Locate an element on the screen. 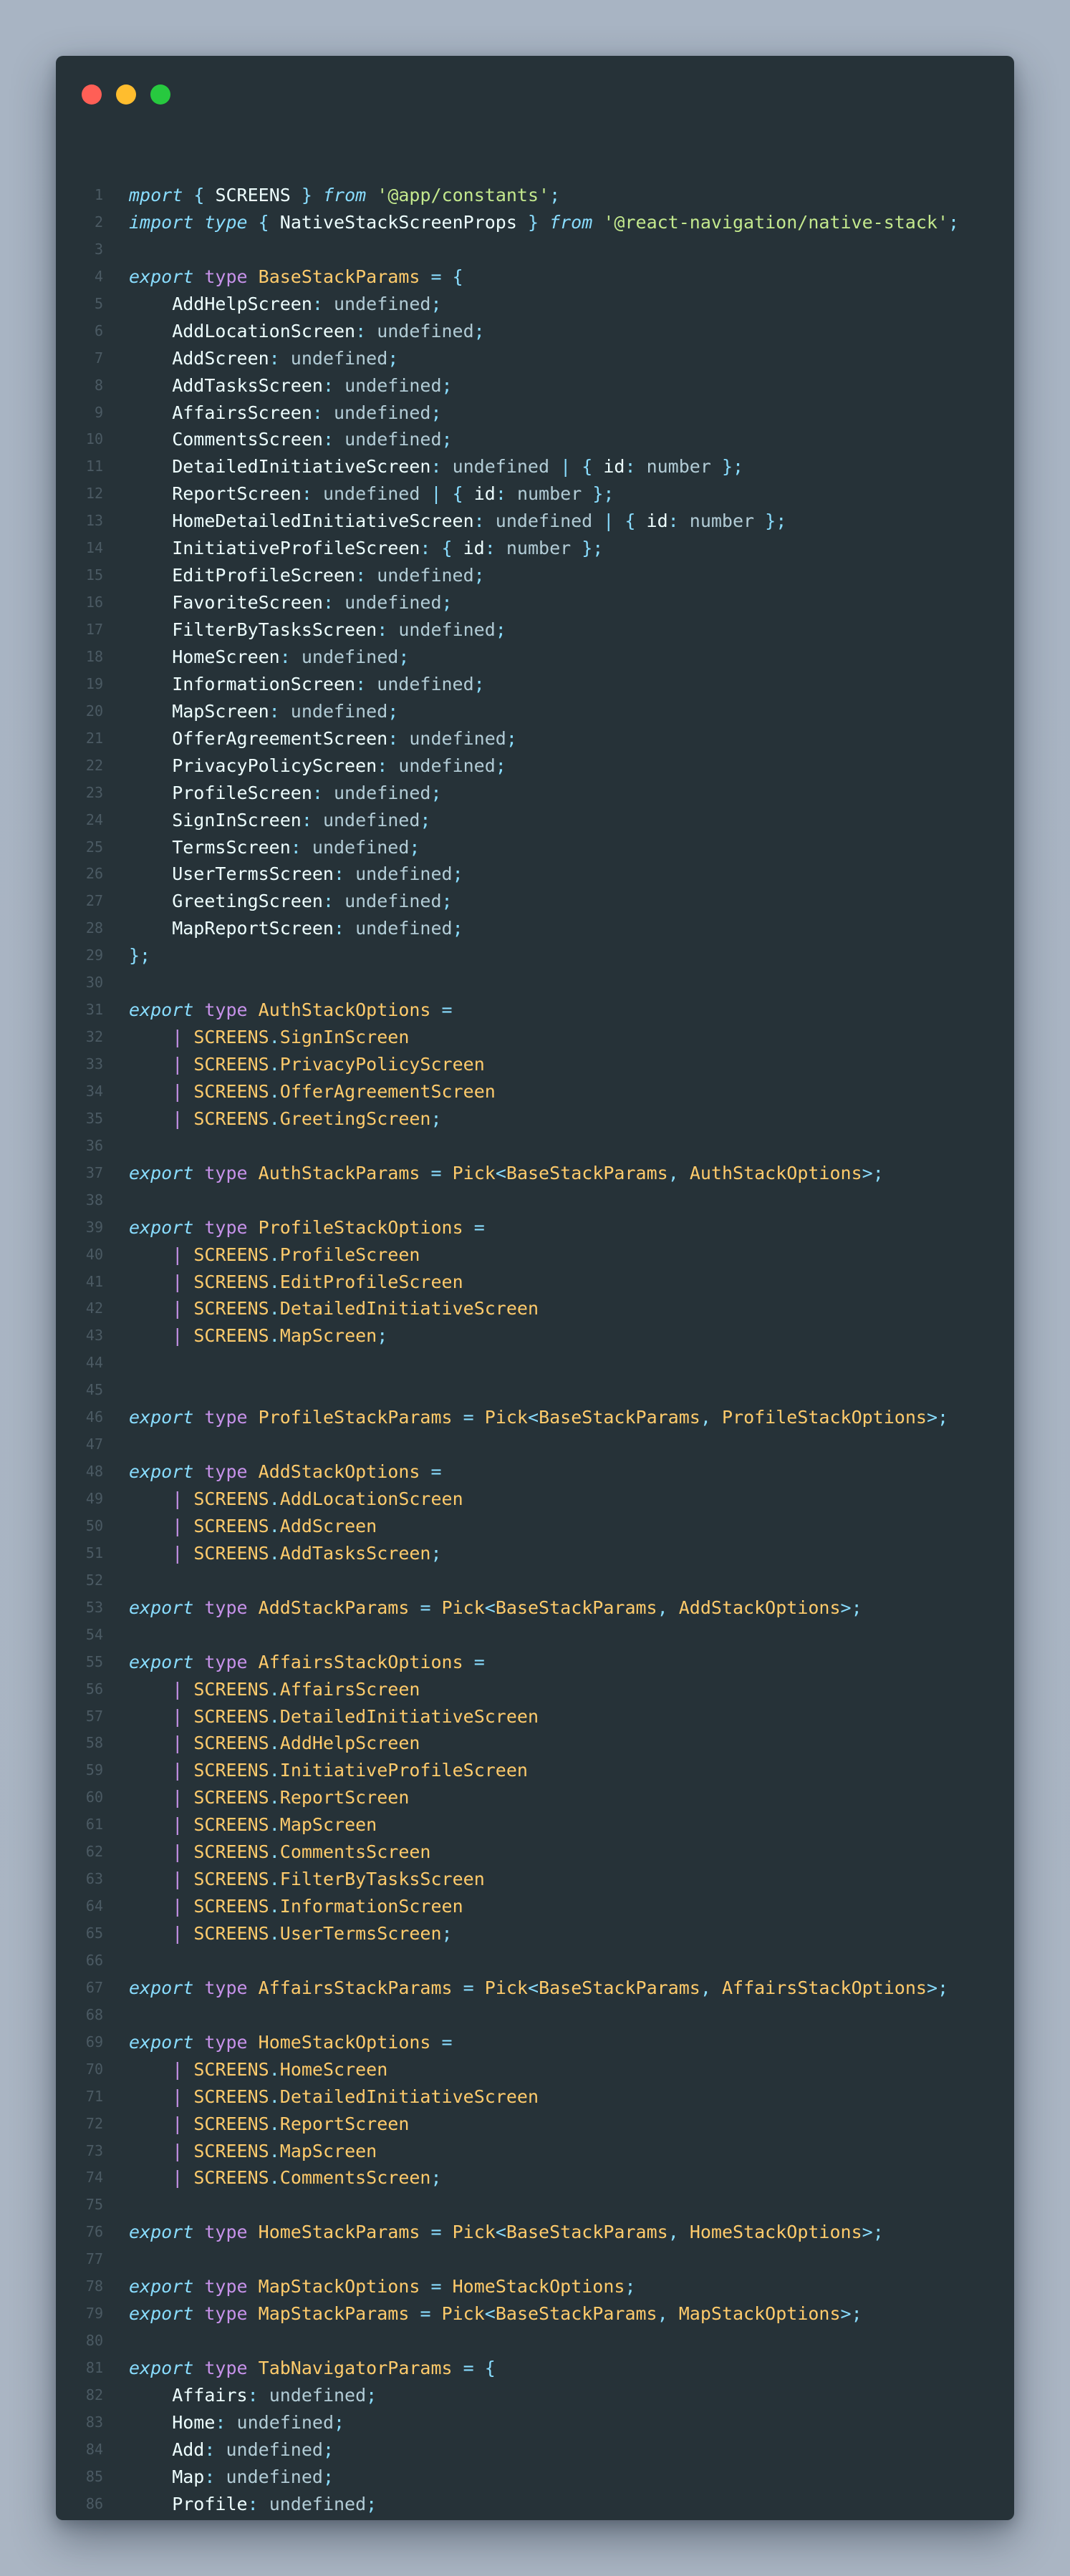 This screenshot has height=2576, width=1070. code-token: type is located at coordinates (226, 1010).